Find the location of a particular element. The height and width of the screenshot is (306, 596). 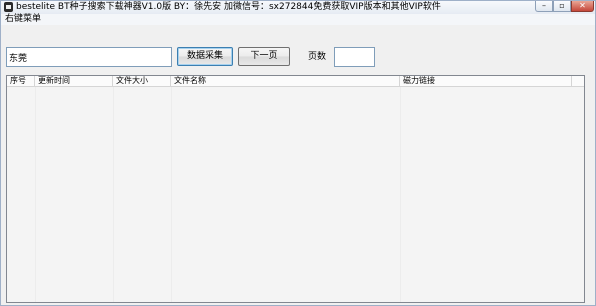

next-page-button: 下一页 is located at coordinates (264, 56).